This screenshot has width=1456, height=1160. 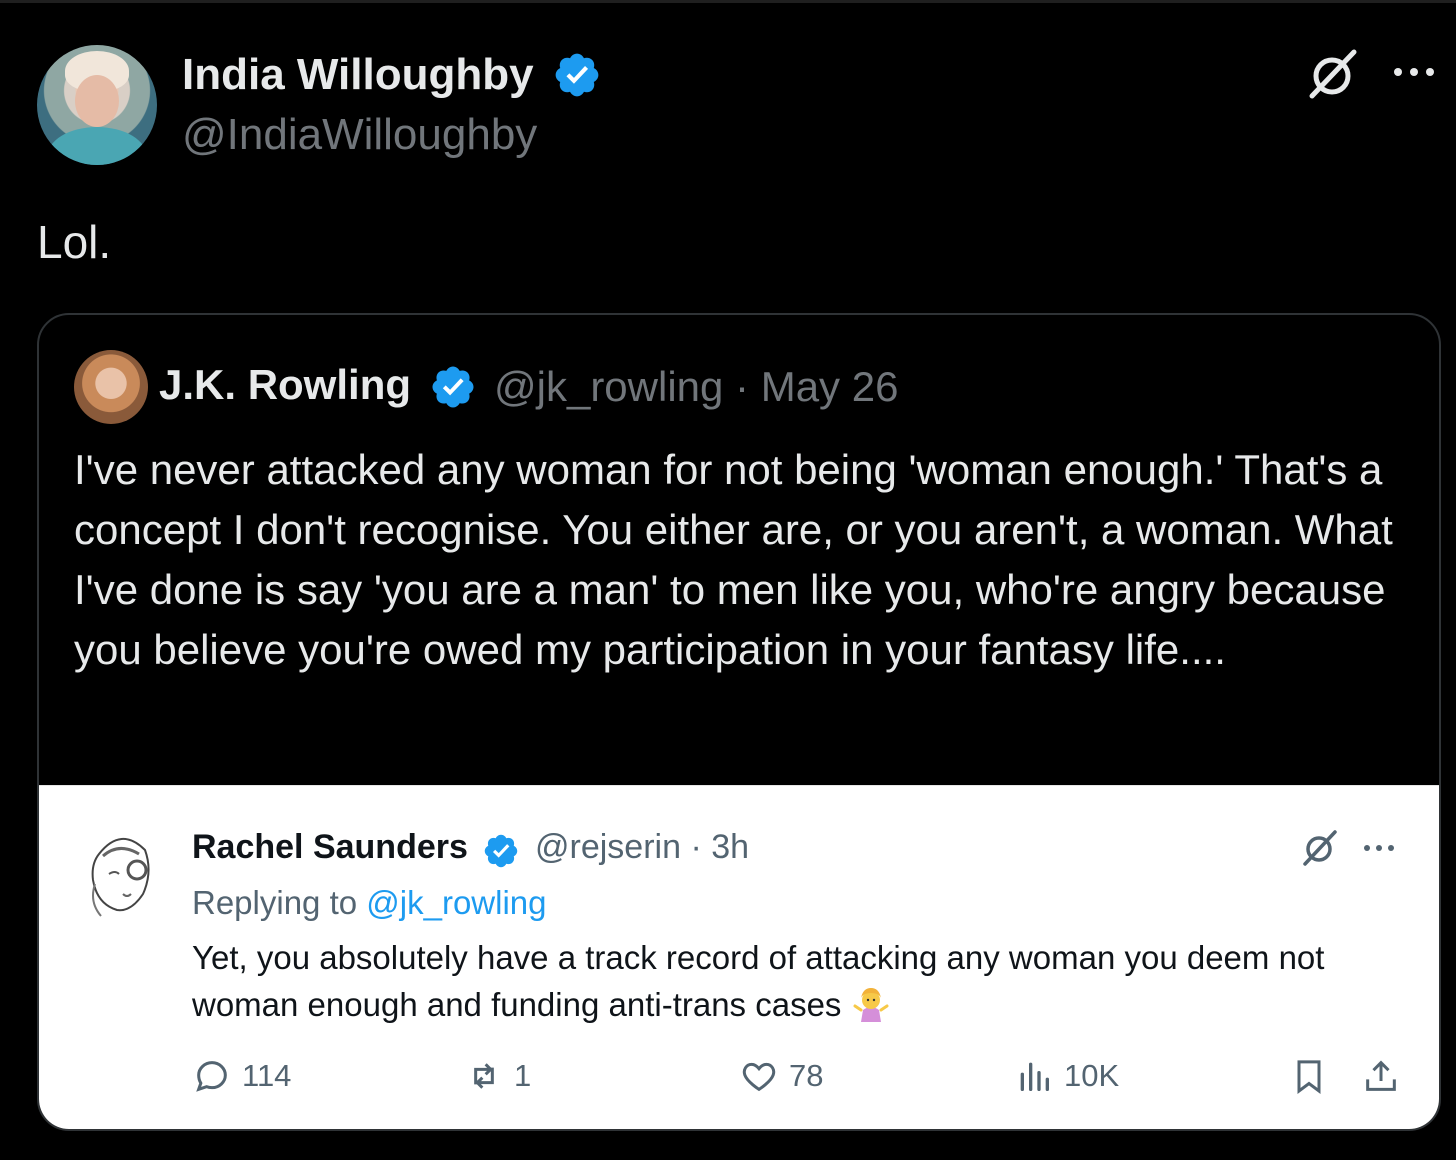 I want to click on avatar-shoulders, so click(x=97, y=146).